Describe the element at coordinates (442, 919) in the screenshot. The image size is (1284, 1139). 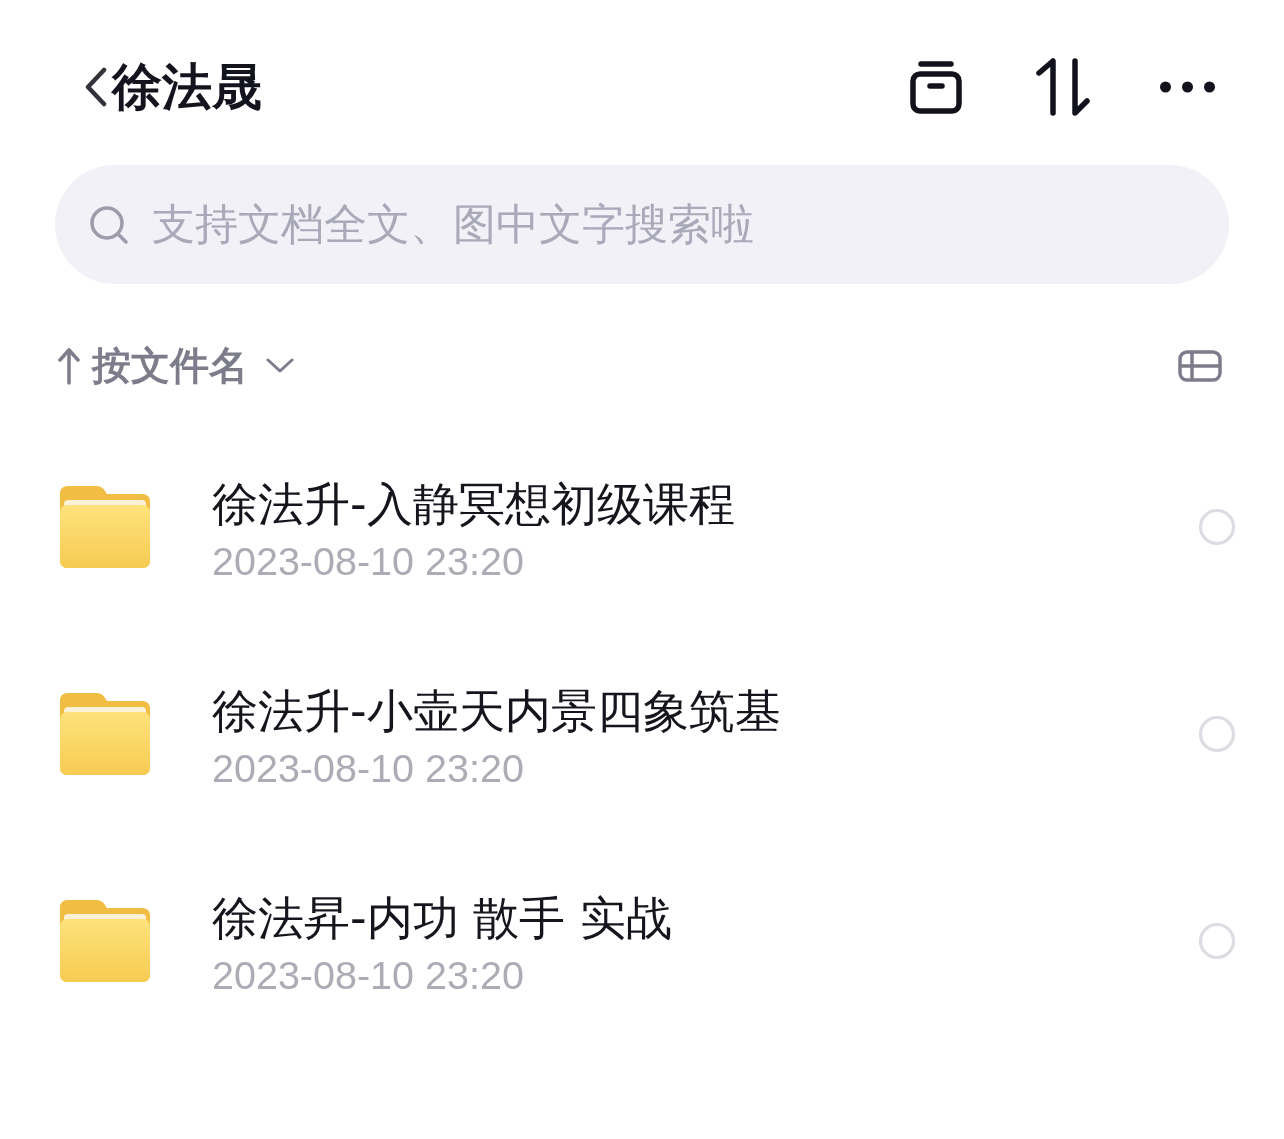
I see `folder-name: 徐法昇-内功 散手 实战` at that location.